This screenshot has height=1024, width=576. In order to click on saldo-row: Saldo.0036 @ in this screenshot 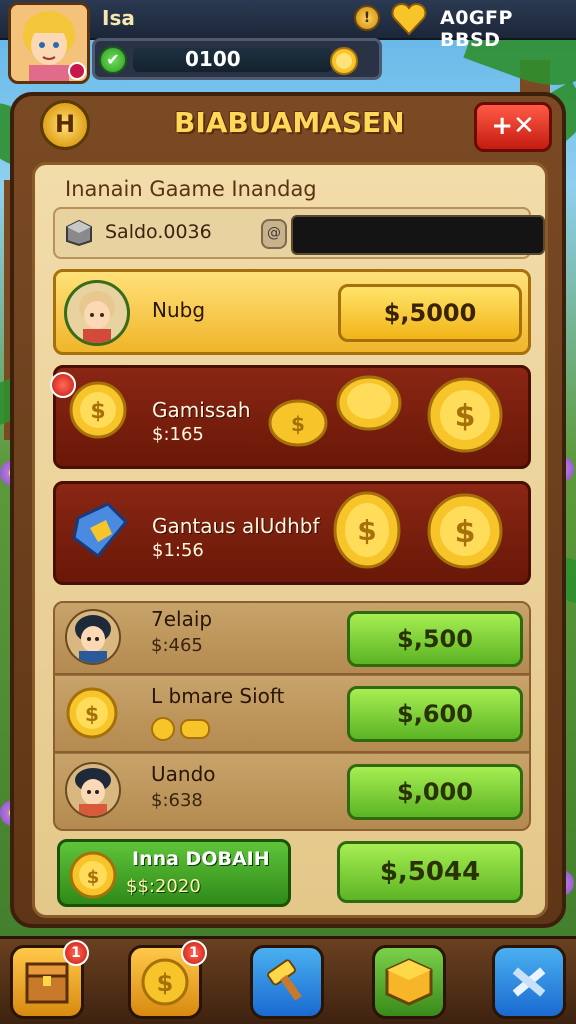, I will do `click(299, 233)`.